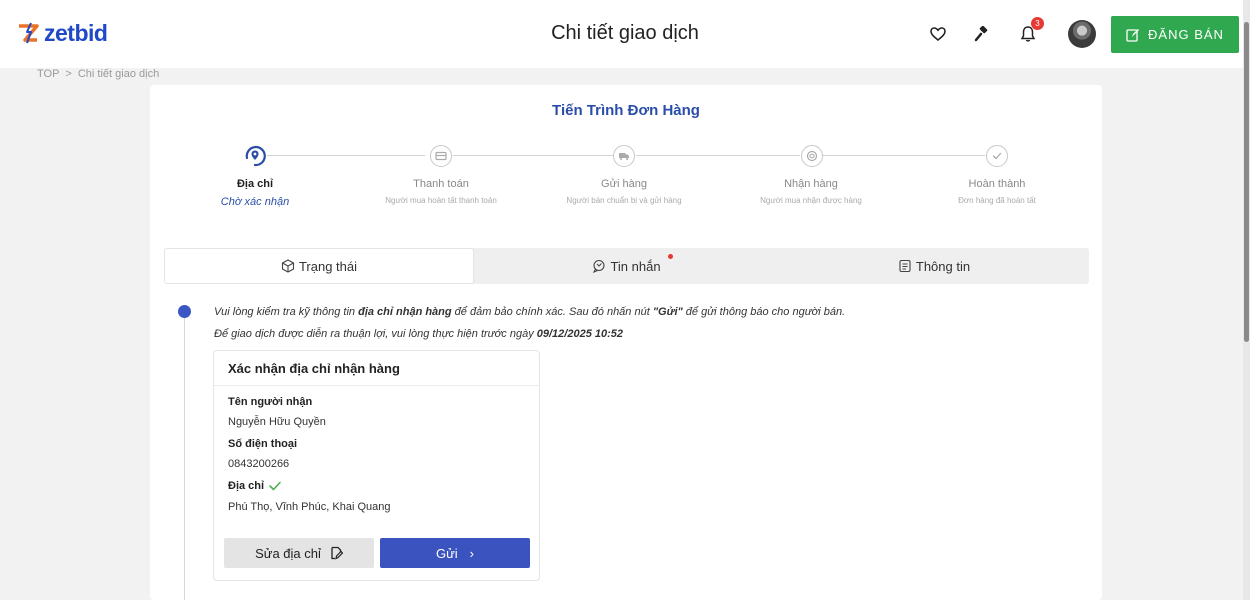 The height and width of the screenshot is (600, 1250). What do you see at coordinates (943, 266) in the screenshot?
I see `tab-info-label: Thông tin` at bounding box center [943, 266].